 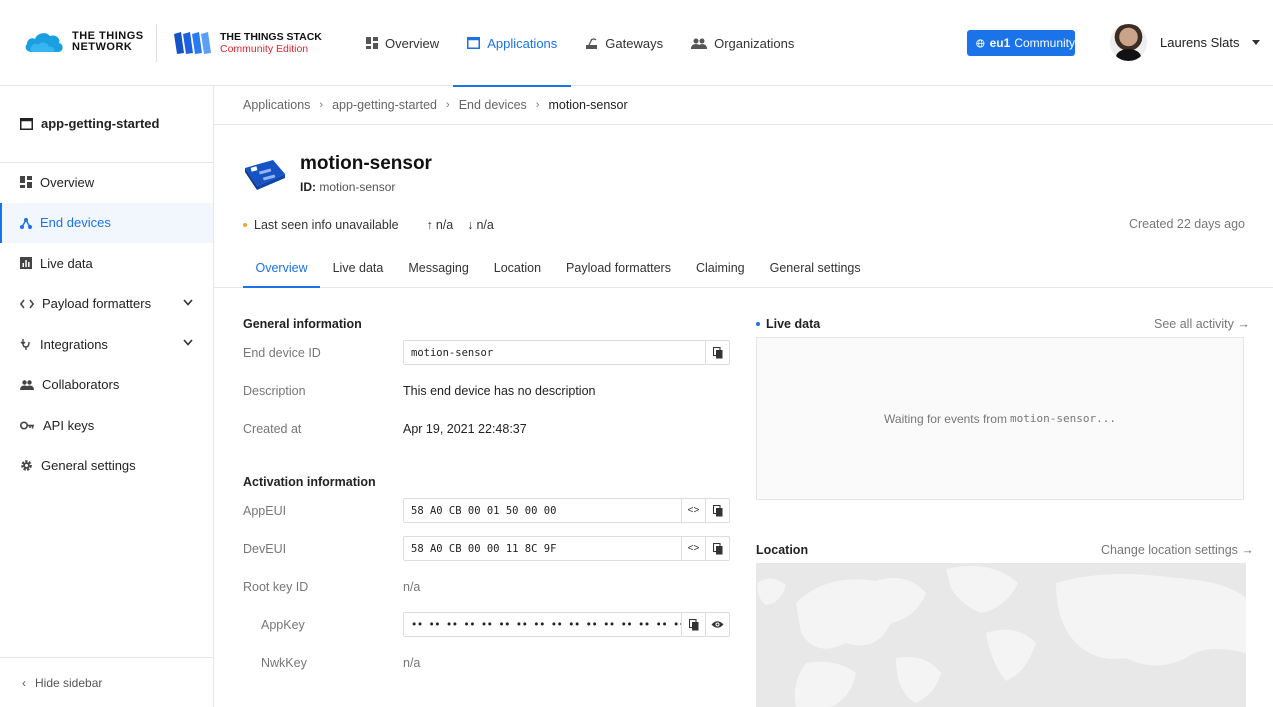 I want to click on location-map, so click(x=1001, y=635).